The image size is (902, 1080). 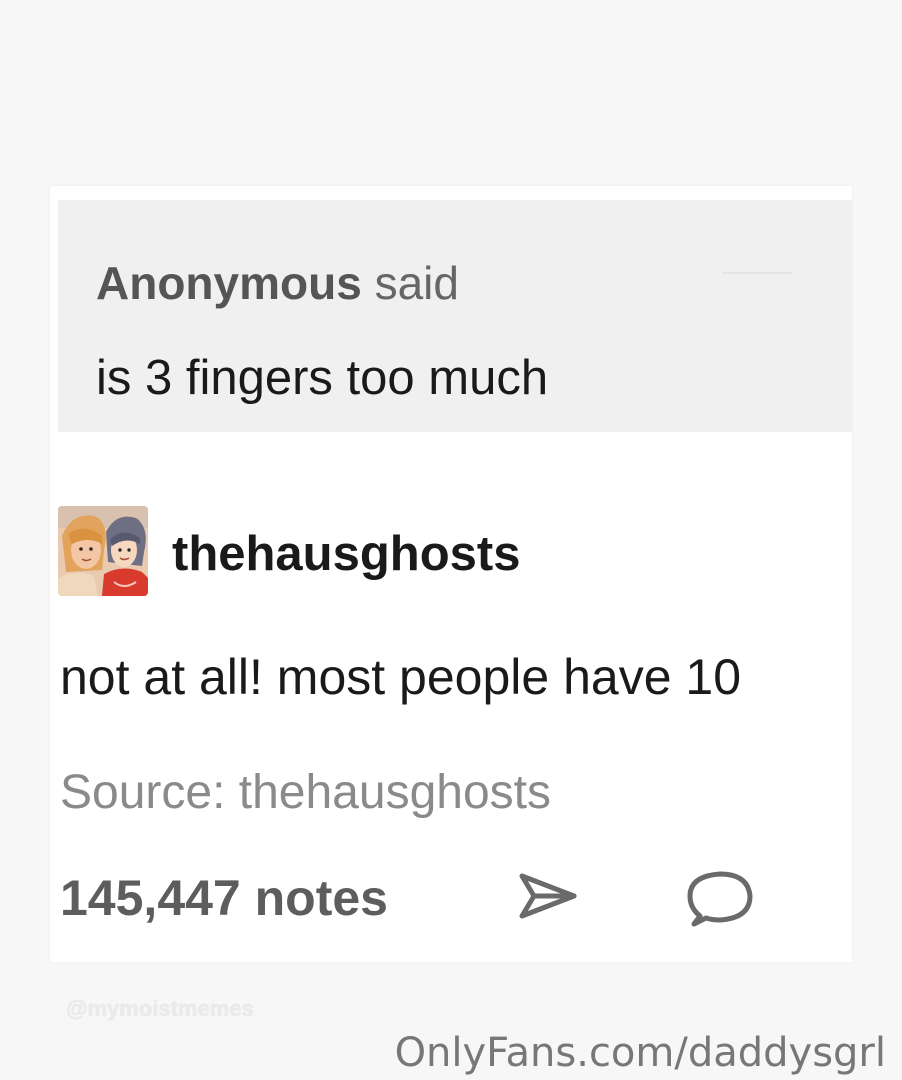 I want to click on ask-header: Anonymous said, so click(x=277, y=283).